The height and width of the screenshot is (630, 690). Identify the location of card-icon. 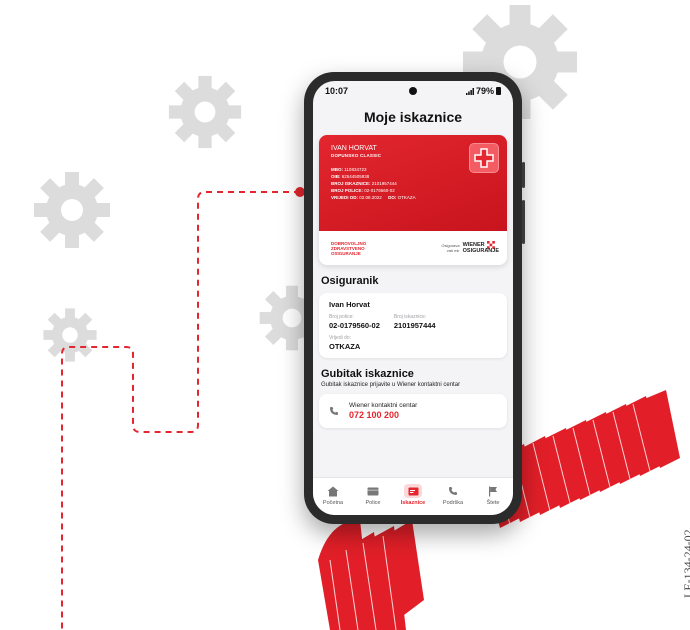
(413, 491).